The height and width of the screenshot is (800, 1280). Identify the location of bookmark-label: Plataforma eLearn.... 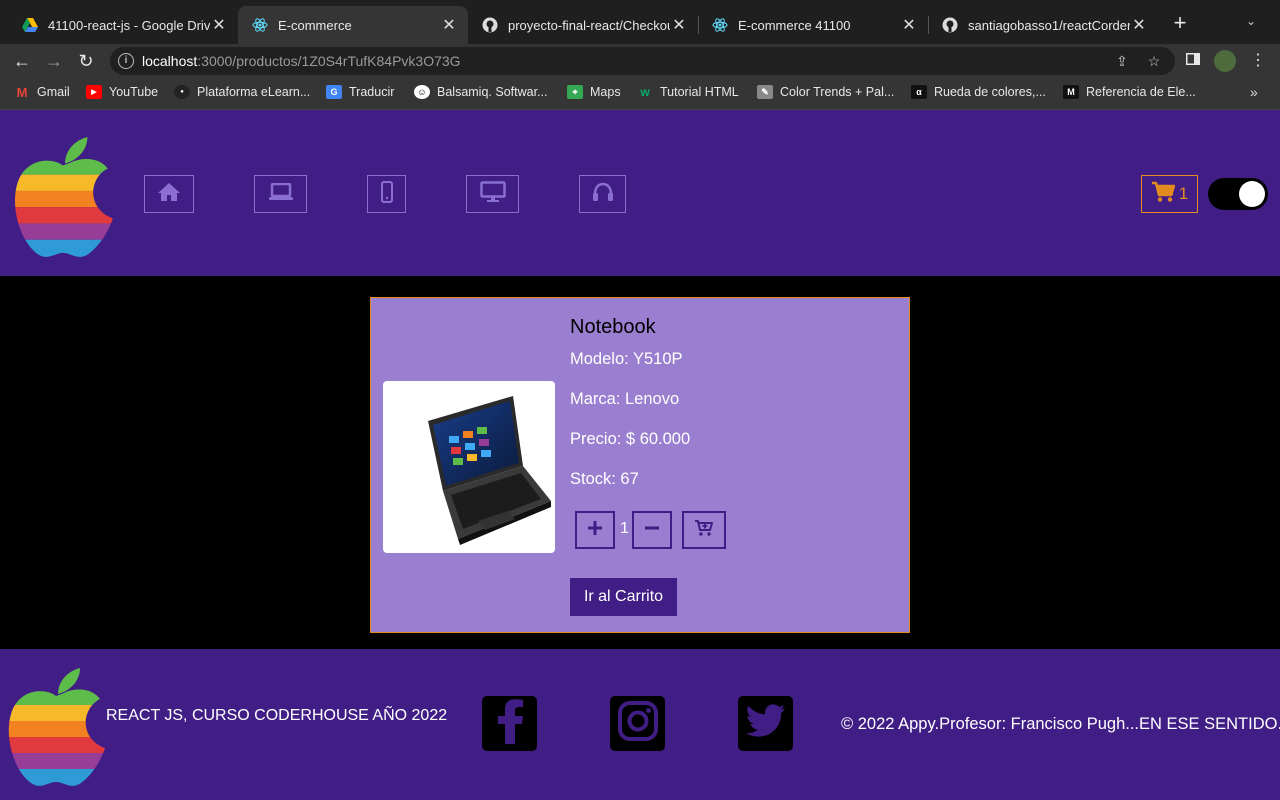
(254, 92).